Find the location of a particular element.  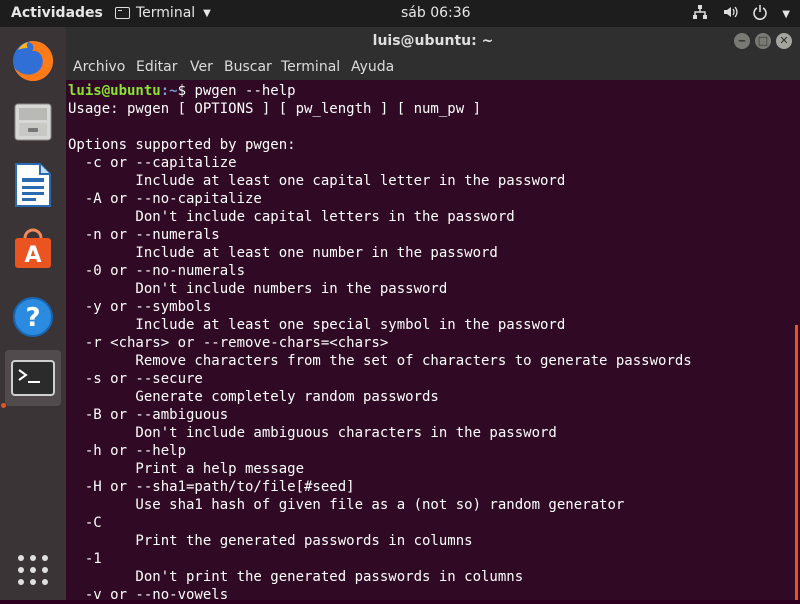

window-title: luis@ubuntu: ~ is located at coordinates (433, 41).